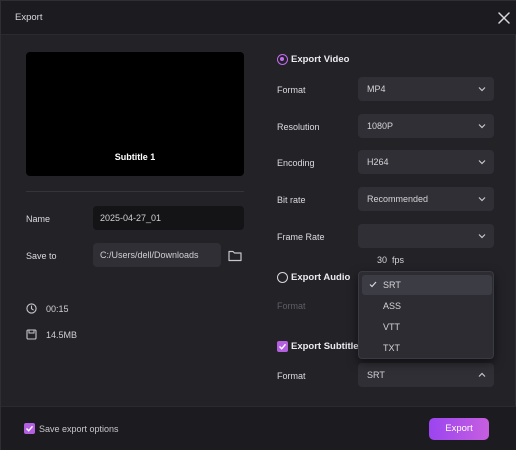 The image size is (516, 450). I want to click on export-button: Export, so click(459, 429).